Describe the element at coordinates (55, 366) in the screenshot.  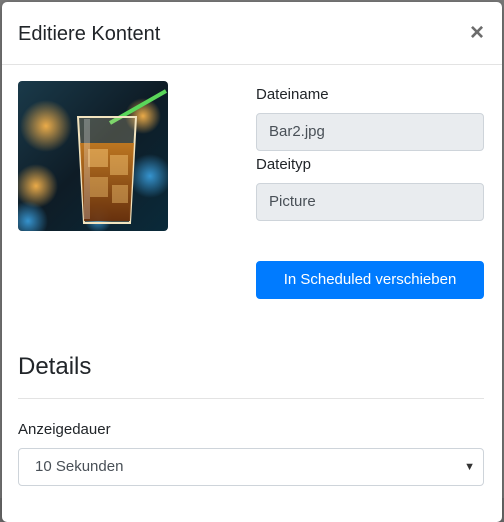
I see `details-heading: Details` at that location.